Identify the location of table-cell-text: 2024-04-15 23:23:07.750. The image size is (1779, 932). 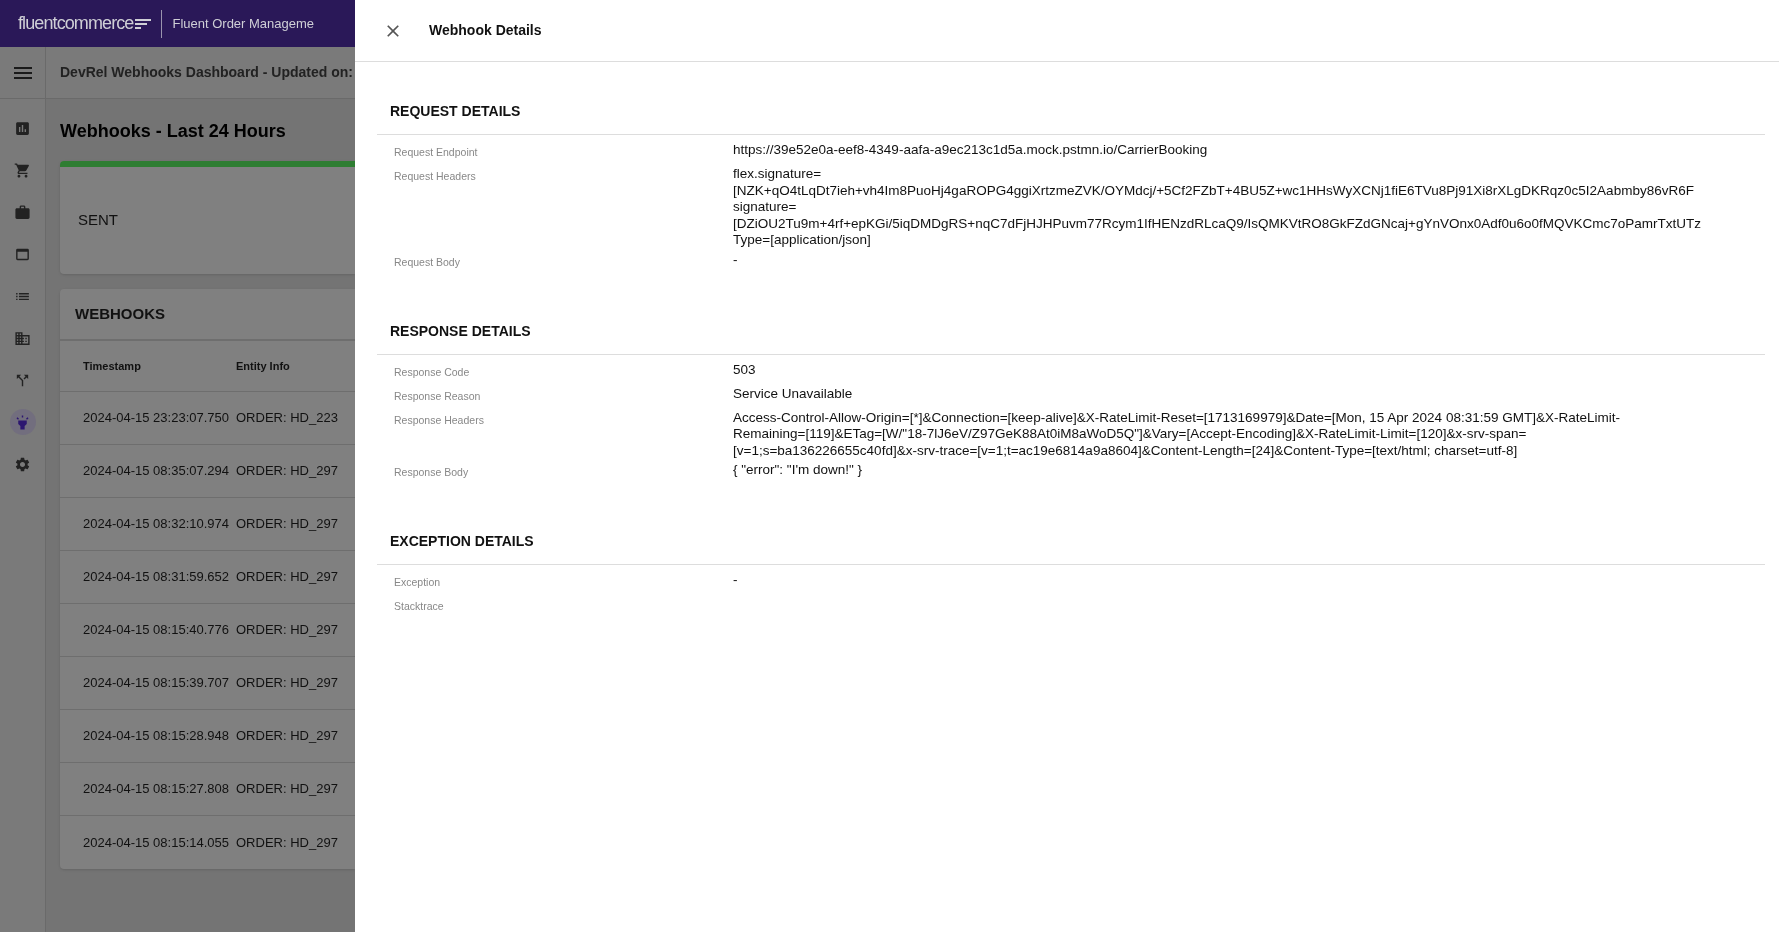
(156, 418).